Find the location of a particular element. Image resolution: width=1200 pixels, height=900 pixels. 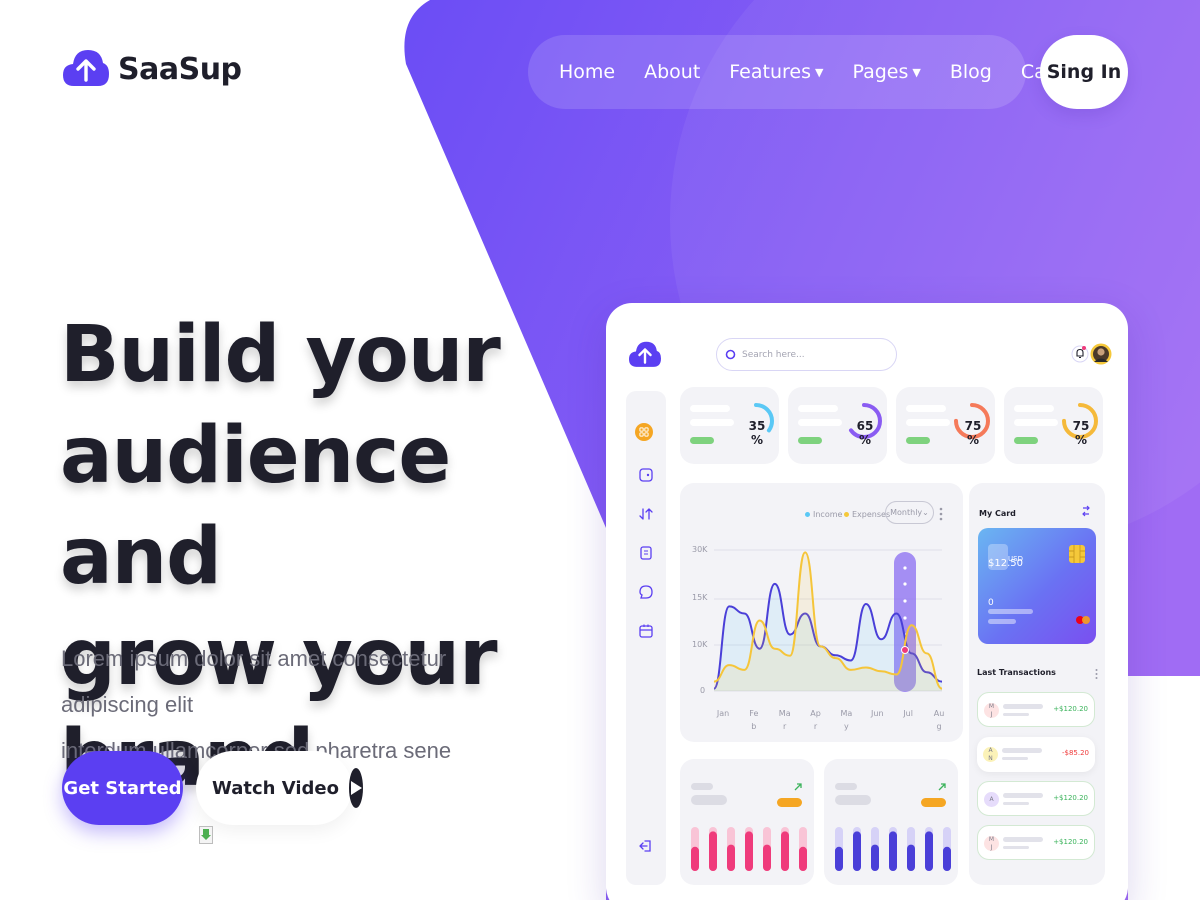

brand-logo: SaaSup is located at coordinates (152, 69).